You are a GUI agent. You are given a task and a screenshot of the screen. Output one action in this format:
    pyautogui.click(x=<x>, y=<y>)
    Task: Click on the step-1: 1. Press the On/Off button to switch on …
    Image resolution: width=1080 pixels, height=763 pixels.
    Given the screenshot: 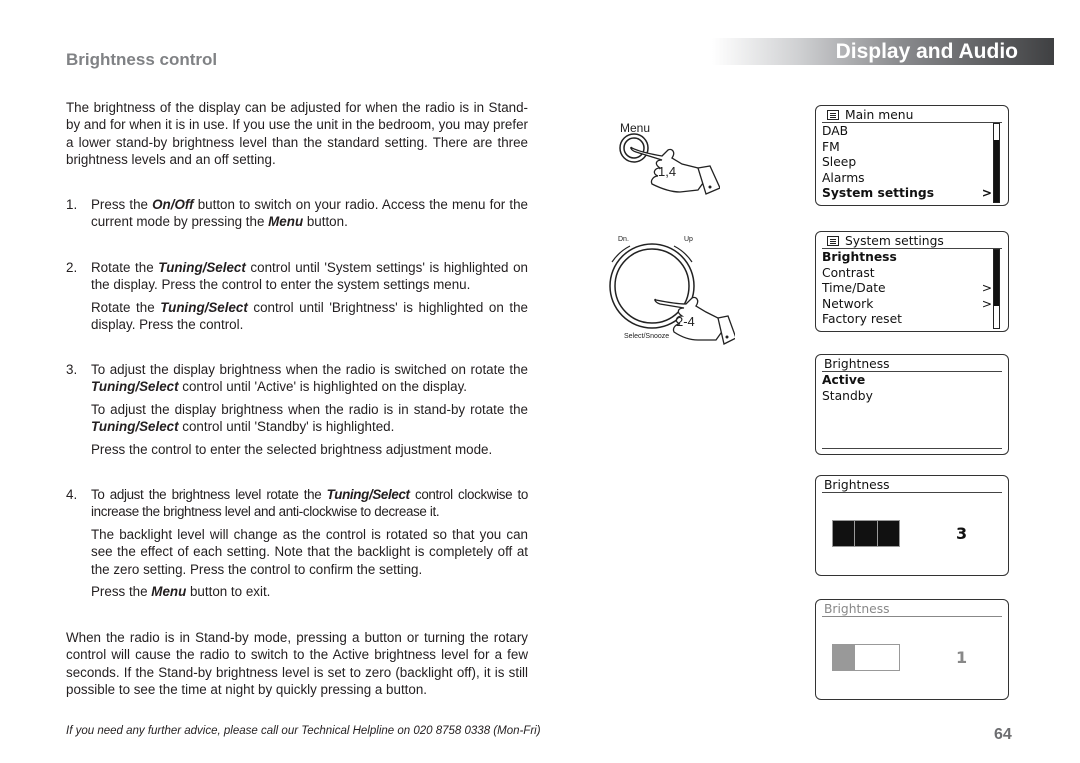 What is the action you would take?
    pyautogui.click(x=297, y=213)
    